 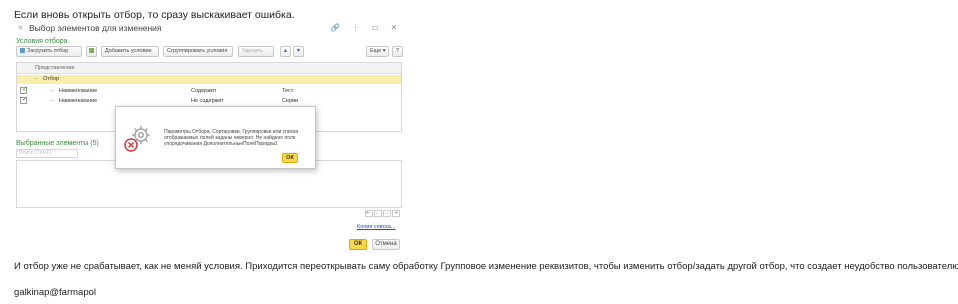 I want to click on collapse-icon: –, so click(x=36, y=79).